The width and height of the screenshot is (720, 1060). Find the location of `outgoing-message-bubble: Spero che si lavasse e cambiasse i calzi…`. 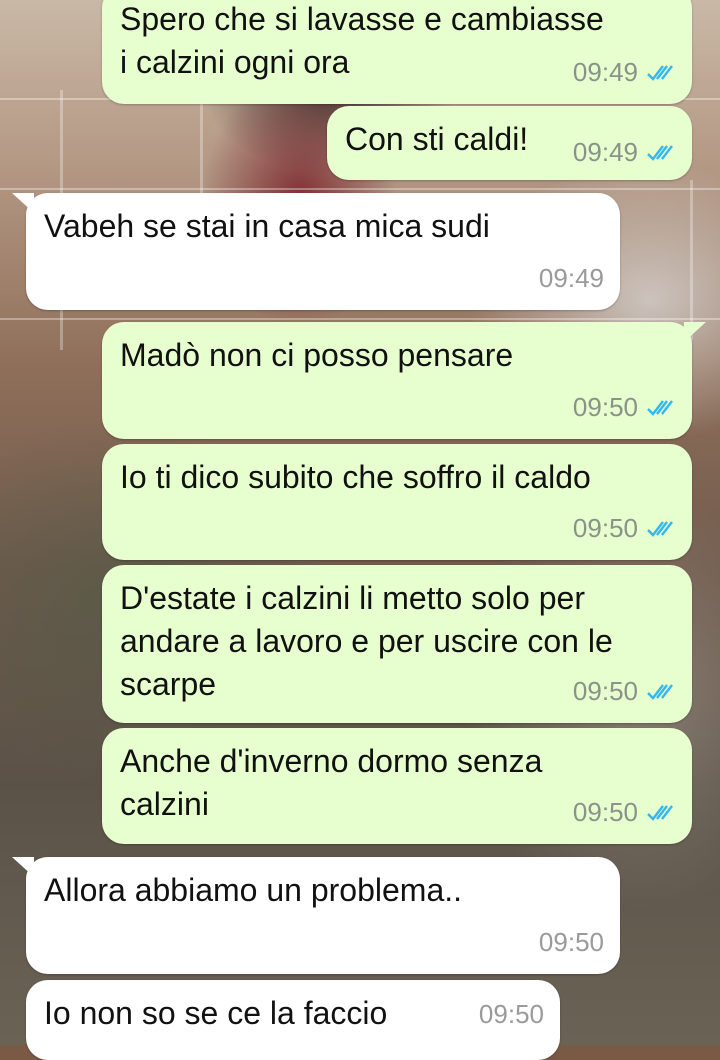

outgoing-message-bubble: Spero che si lavasse e cambiasse i calzi… is located at coordinates (397, 52).